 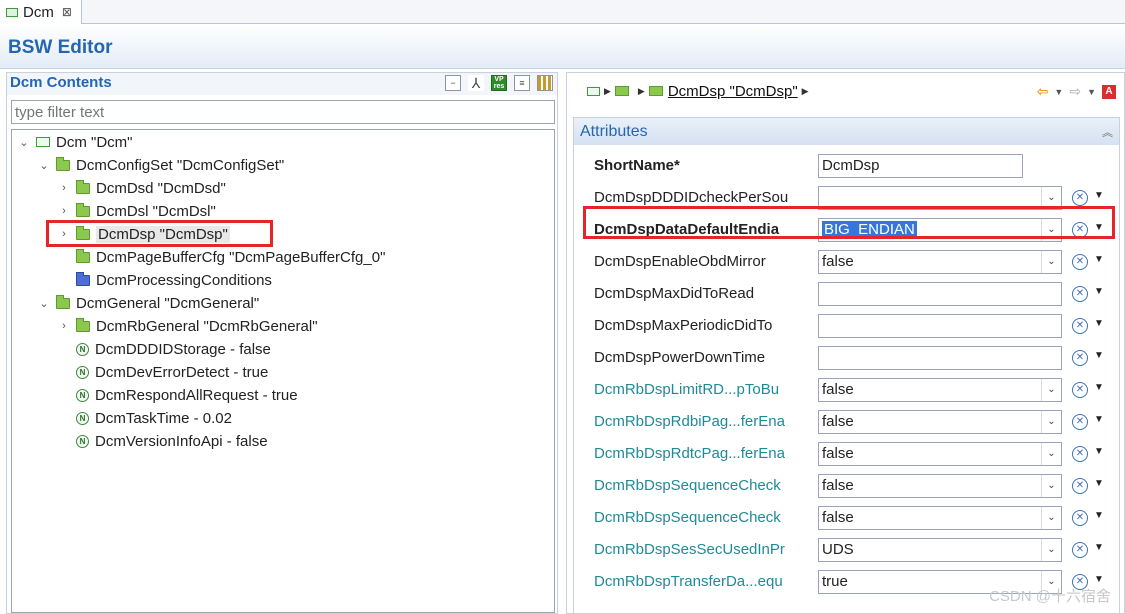 What do you see at coordinates (614, 131) in the screenshot?
I see `attributes-title: Attributes` at bounding box center [614, 131].